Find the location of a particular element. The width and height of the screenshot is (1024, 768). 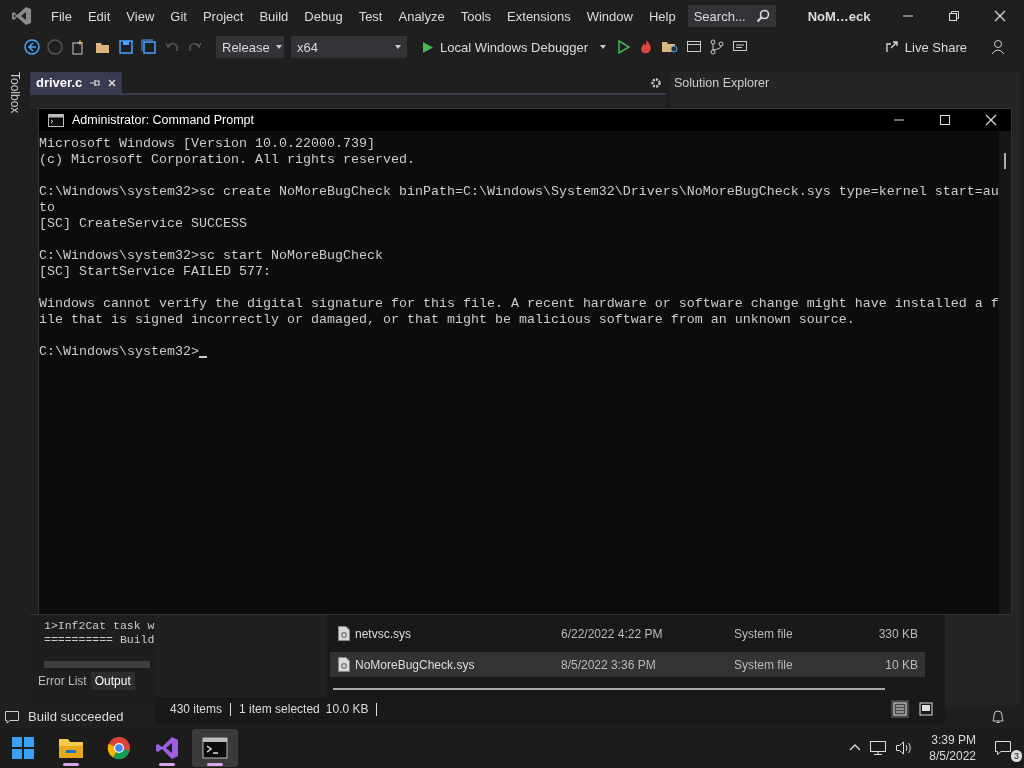

file-size: 330 KB is located at coordinates (897, 633).